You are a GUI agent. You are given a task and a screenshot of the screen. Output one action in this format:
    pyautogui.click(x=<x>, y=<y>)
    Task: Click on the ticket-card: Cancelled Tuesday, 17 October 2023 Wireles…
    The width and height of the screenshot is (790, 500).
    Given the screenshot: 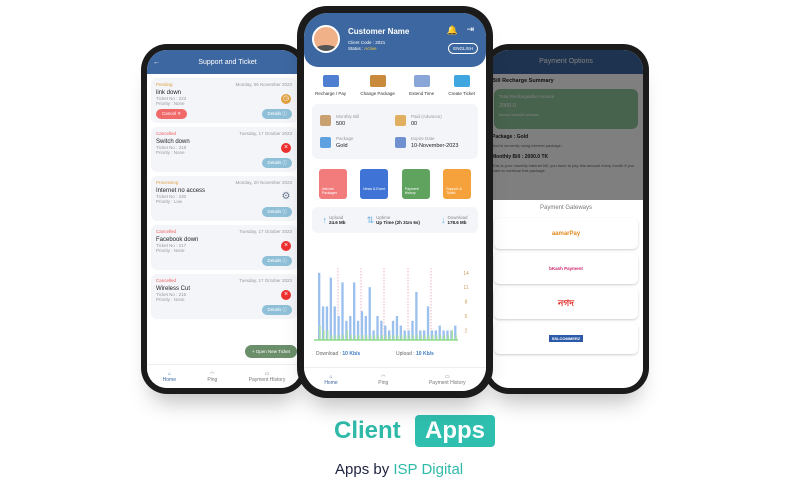 What is the action you would take?
    pyautogui.click(x=224, y=296)
    